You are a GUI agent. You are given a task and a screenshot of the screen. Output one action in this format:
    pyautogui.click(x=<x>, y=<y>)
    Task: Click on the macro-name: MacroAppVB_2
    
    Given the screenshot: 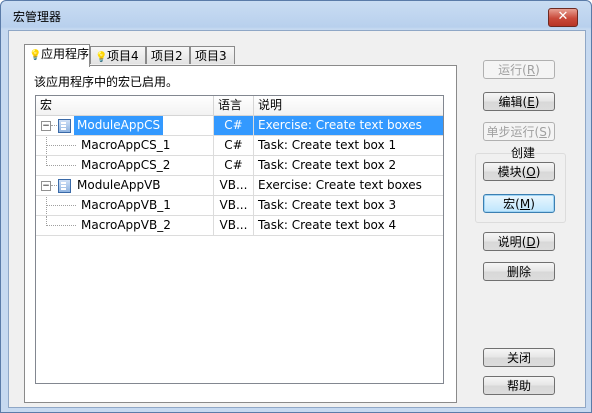 What is the action you would take?
    pyautogui.click(x=126, y=225)
    